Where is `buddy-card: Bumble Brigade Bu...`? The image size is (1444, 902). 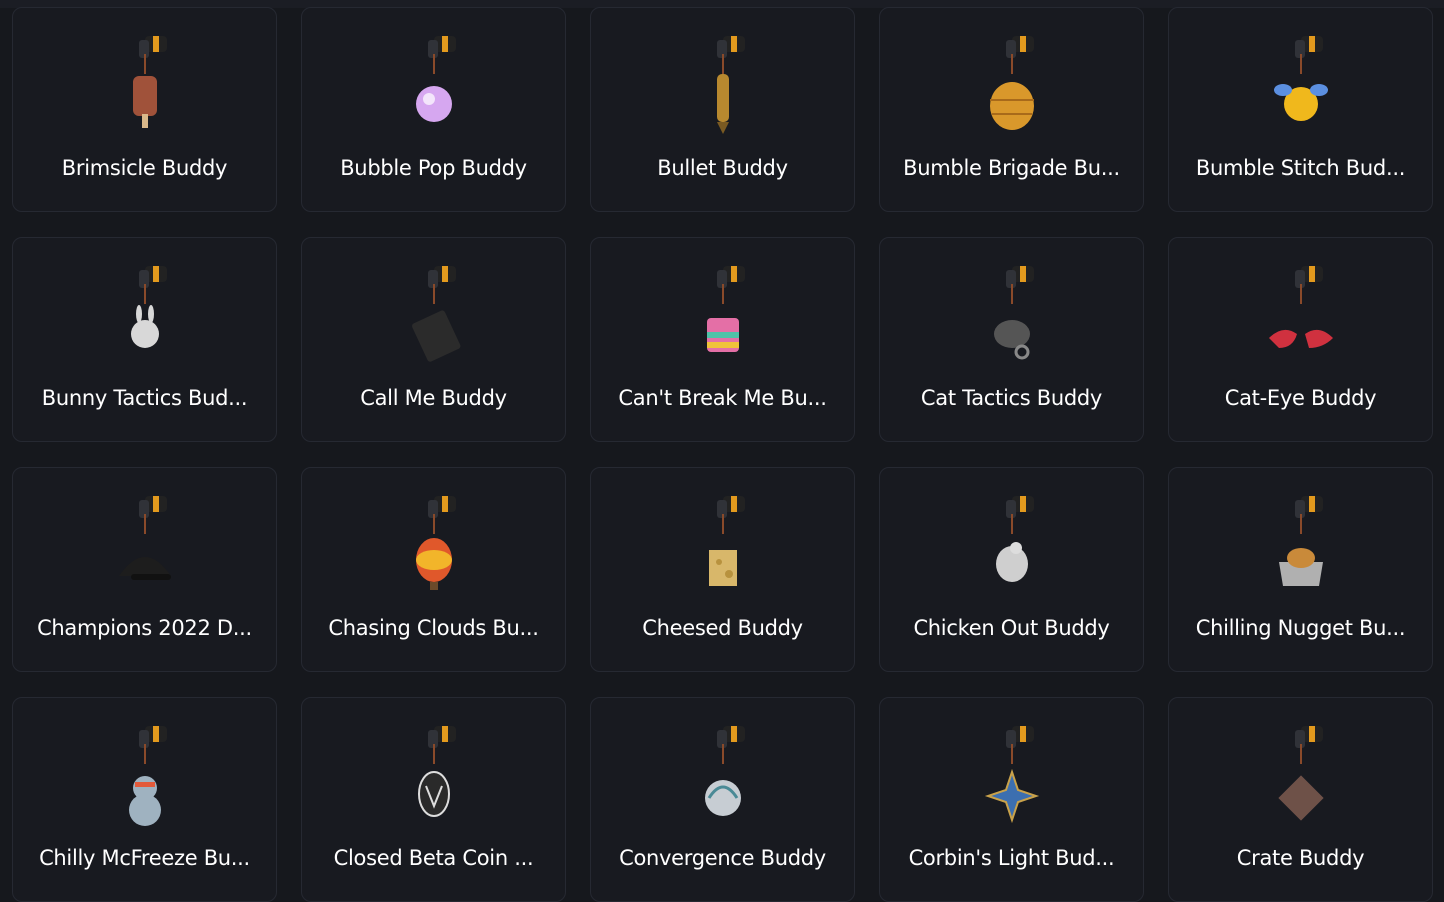 buddy-card: Bumble Brigade Bu... is located at coordinates (1011, 109).